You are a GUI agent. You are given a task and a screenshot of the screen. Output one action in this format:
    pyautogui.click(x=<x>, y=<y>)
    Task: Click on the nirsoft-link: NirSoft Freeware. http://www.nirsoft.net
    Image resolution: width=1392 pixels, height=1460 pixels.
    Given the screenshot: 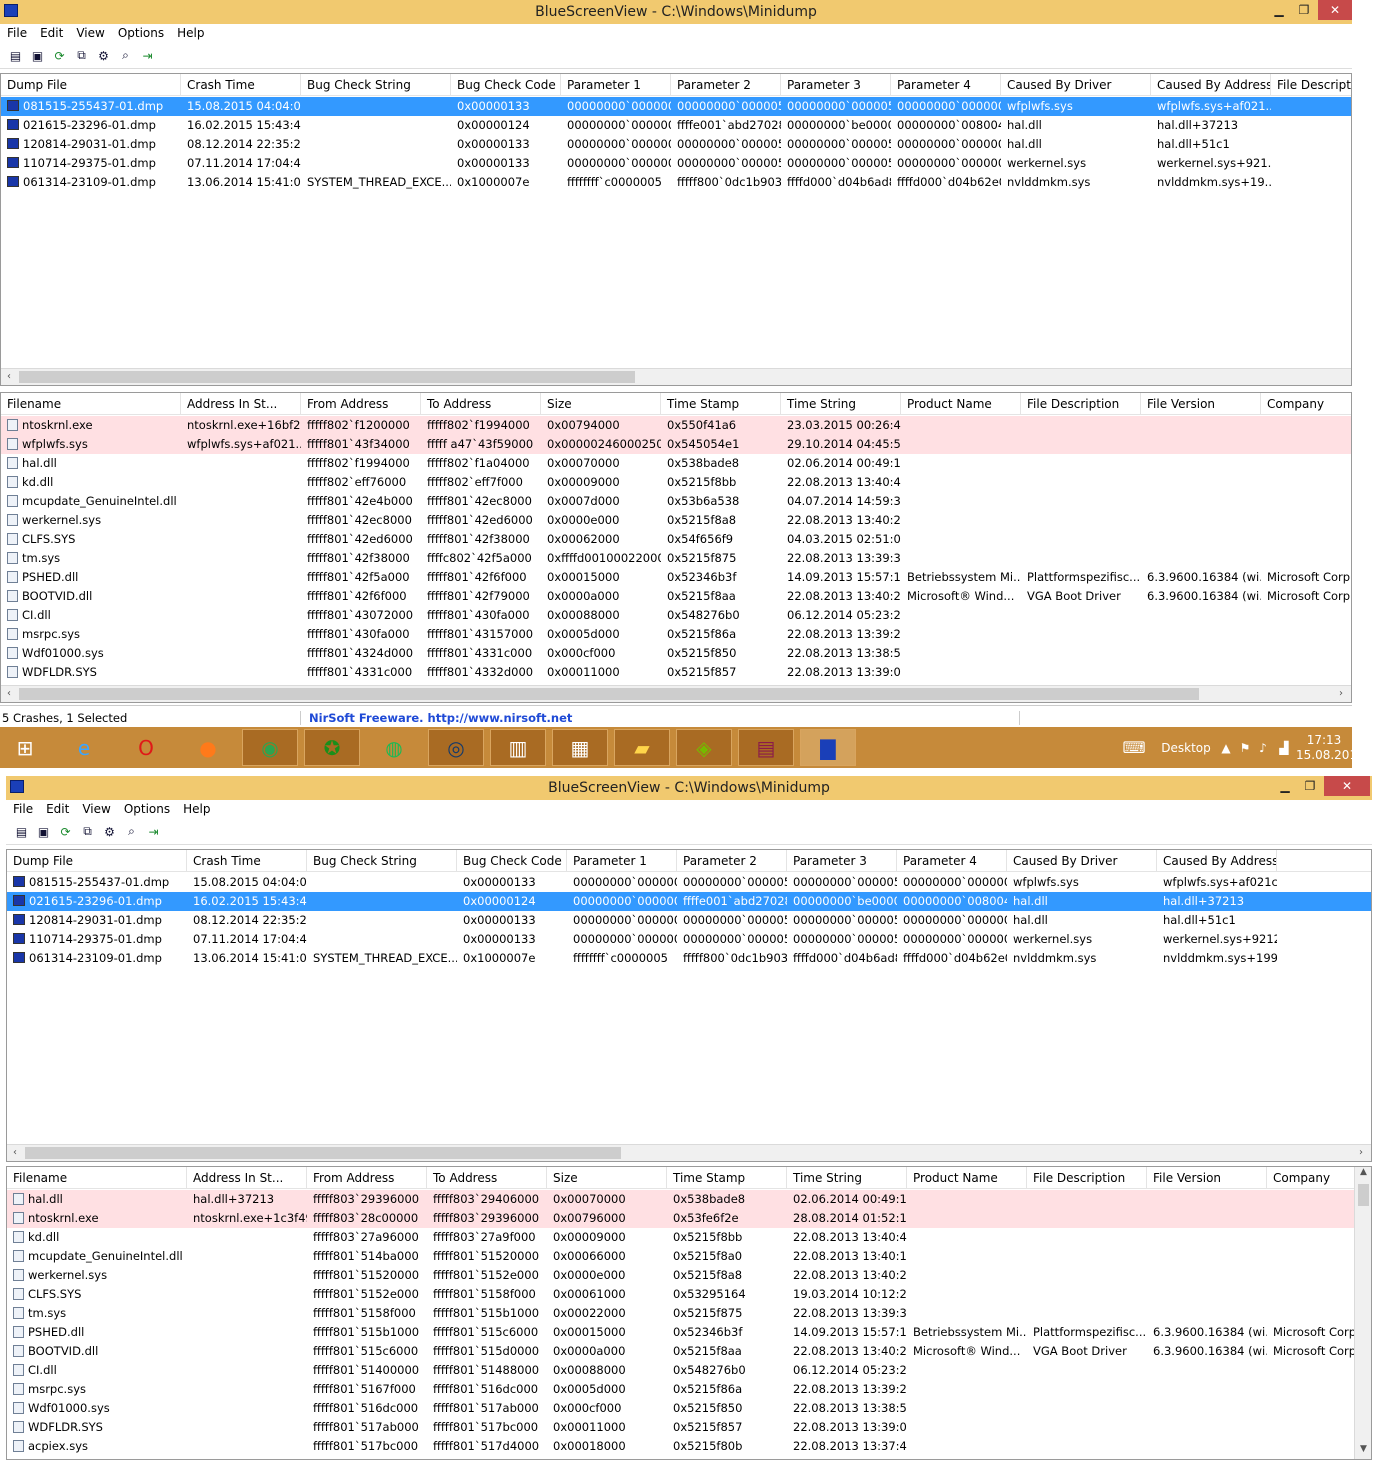 What is the action you would take?
    pyautogui.click(x=660, y=717)
    